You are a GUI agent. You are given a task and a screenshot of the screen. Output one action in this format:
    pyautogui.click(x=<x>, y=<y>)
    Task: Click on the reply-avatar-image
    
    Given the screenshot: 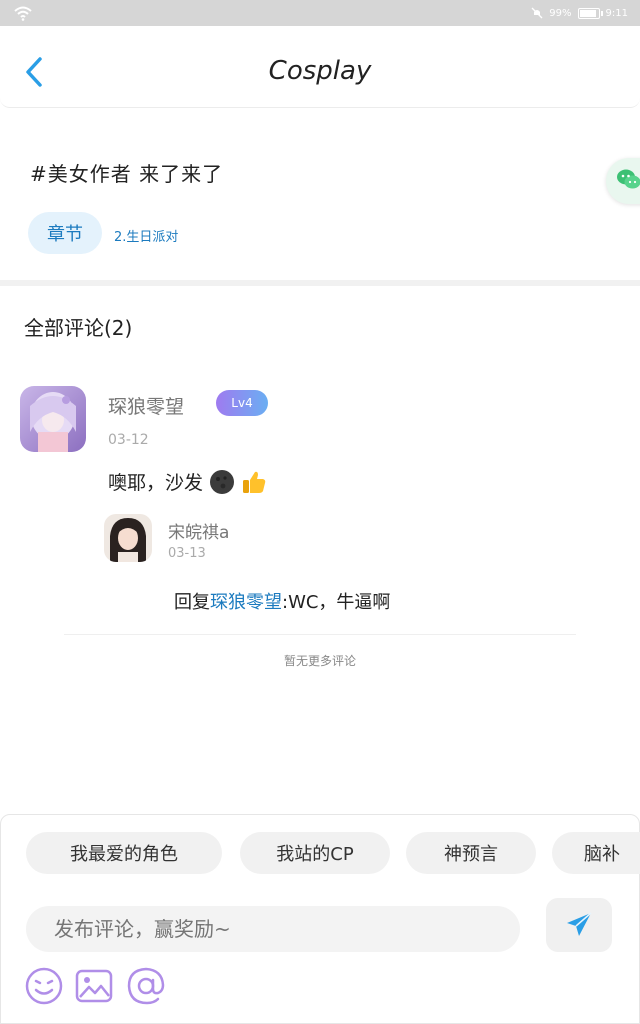 What is the action you would take?
    pyautogui.click(x=128, y=538)
    